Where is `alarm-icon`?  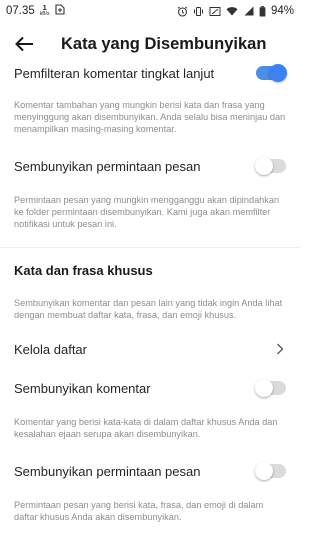 alarm-icon is located at coordinates (182, 11).